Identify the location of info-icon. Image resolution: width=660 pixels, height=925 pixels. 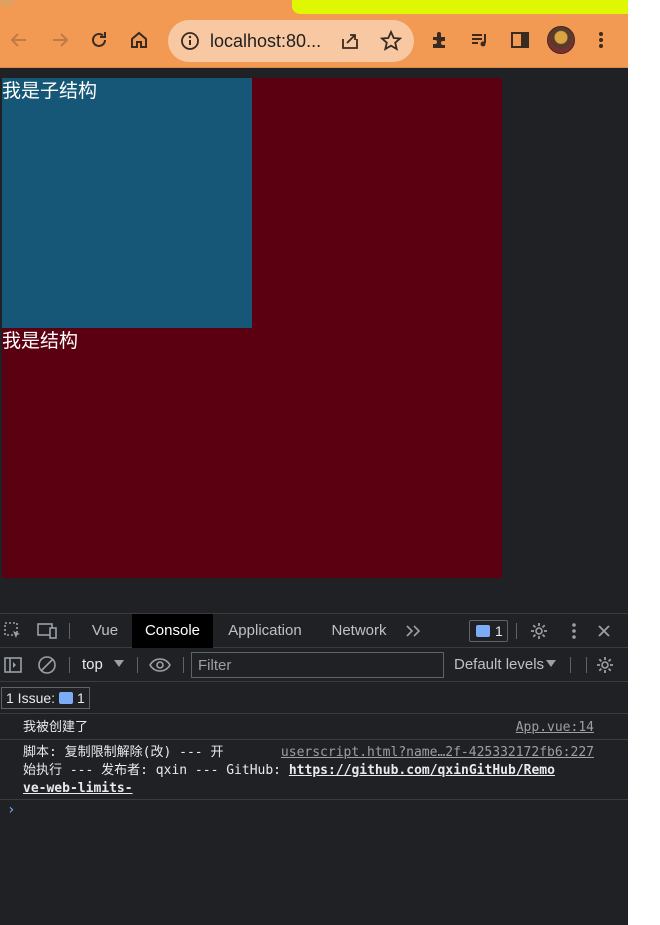
(190, 41).